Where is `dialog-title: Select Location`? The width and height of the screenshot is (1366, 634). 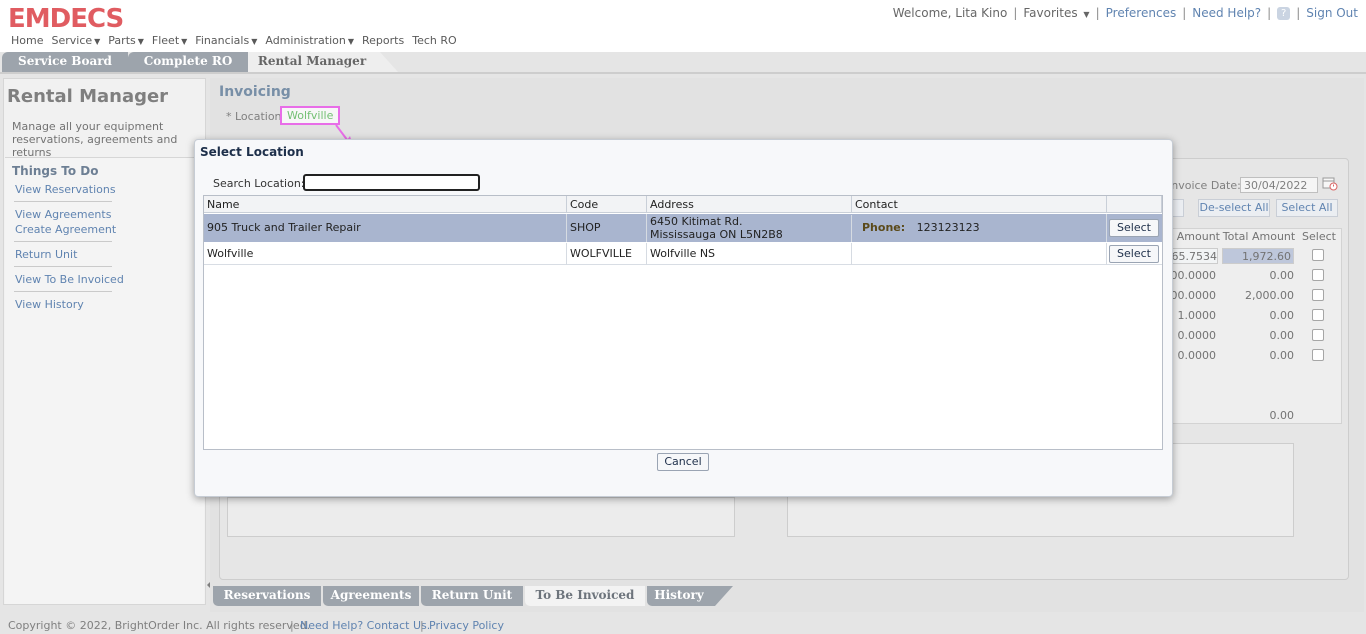
dialog-title: Select Location is located at coordinates (252, 152).